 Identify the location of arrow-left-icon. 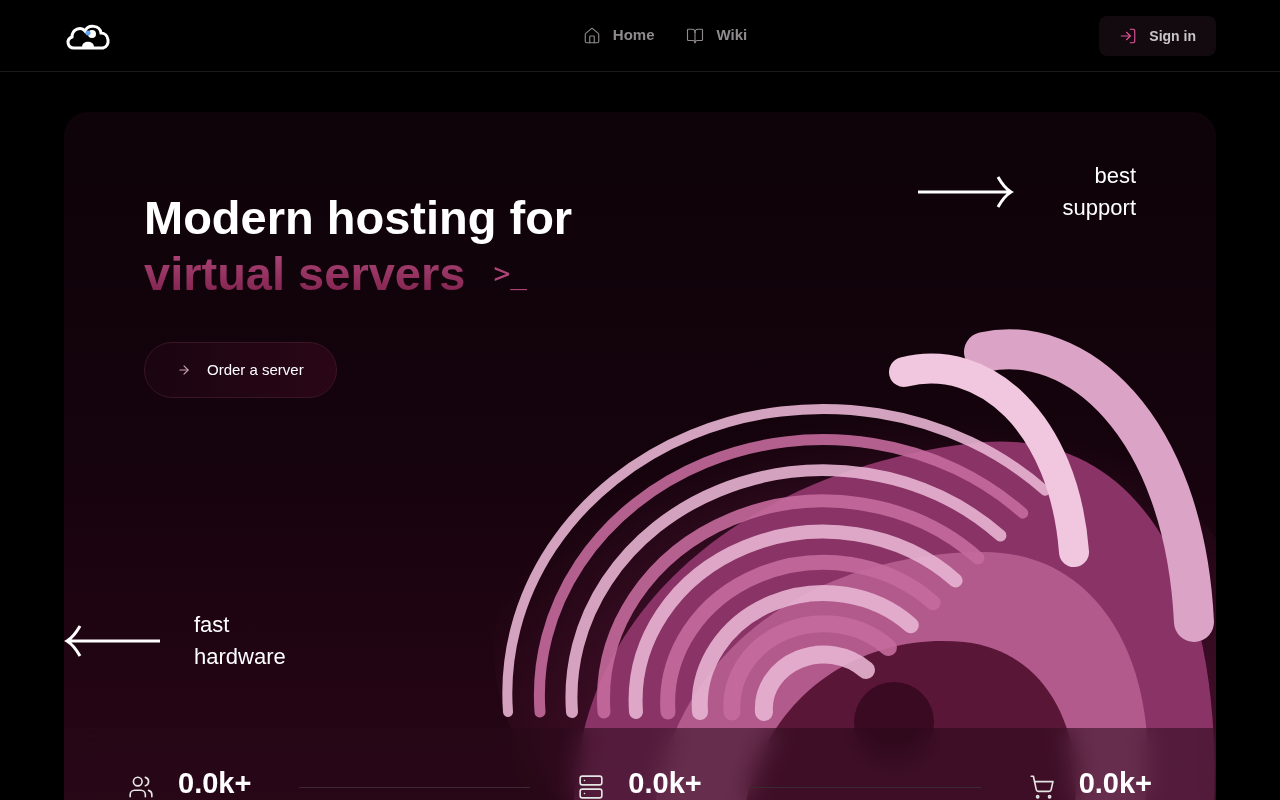
(113, 641).